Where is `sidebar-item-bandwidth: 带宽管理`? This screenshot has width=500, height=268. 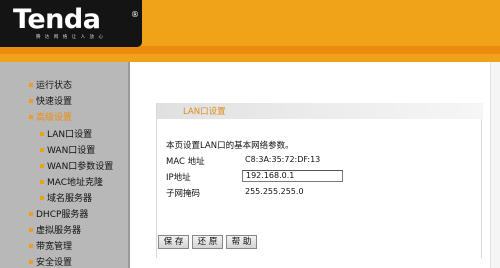 sidebar-item-bandwidth: 带宽管理 is located at coordinates (50, 247).